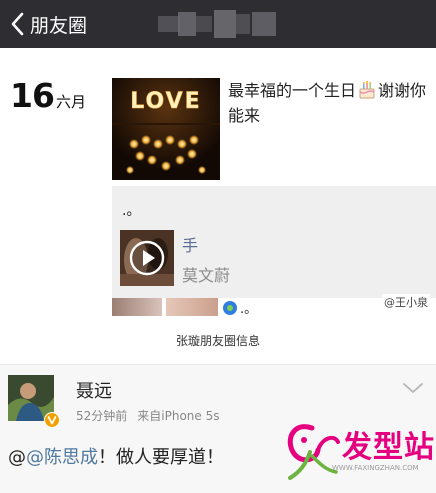 Image resolution: width=436 pixels, height=493 pixels. Describe the element at coordinates (249, 309) in the screenshot. I see `small-text: .。` at that location.